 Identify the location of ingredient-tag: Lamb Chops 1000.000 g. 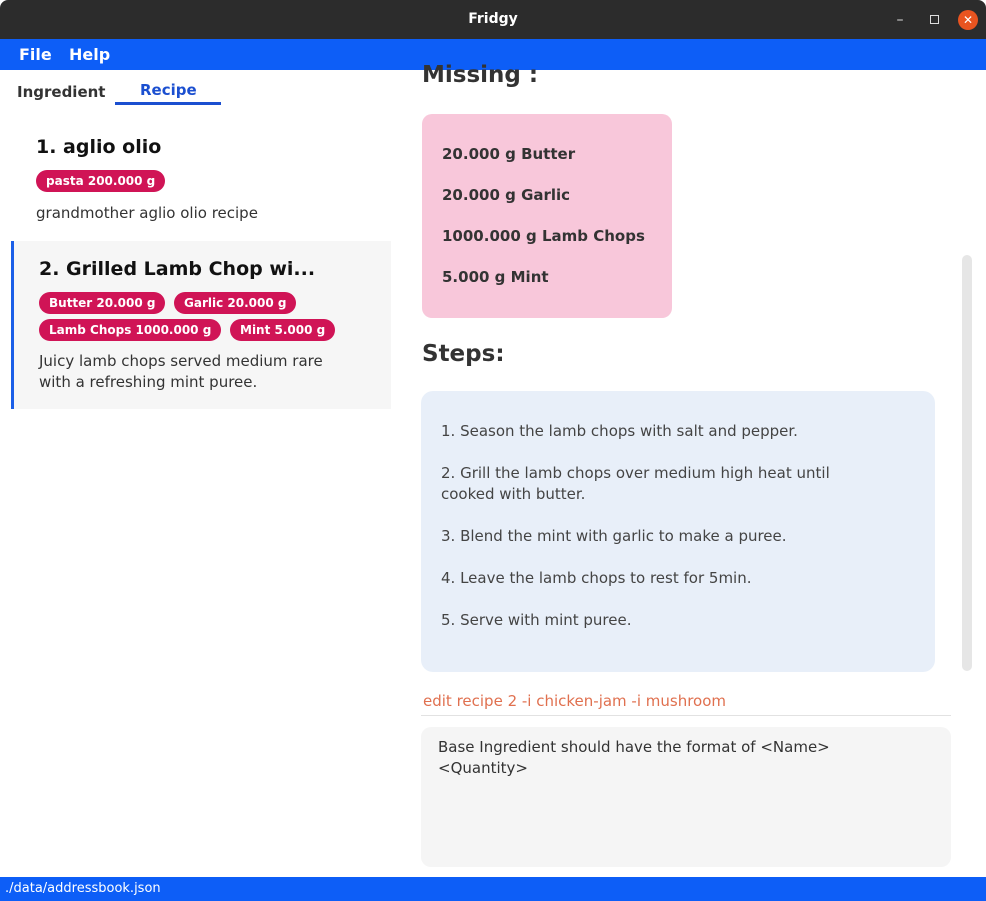
(130, 330).